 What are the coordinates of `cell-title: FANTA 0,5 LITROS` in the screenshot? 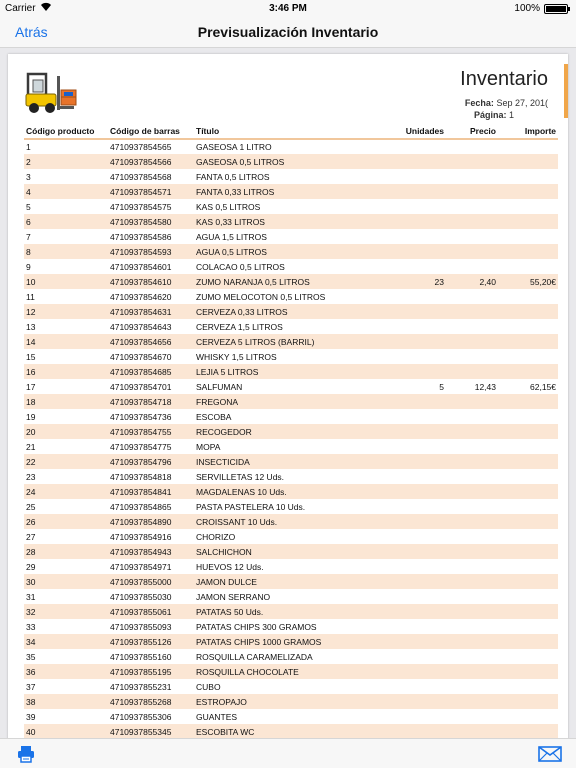 It's located at (233, 176).